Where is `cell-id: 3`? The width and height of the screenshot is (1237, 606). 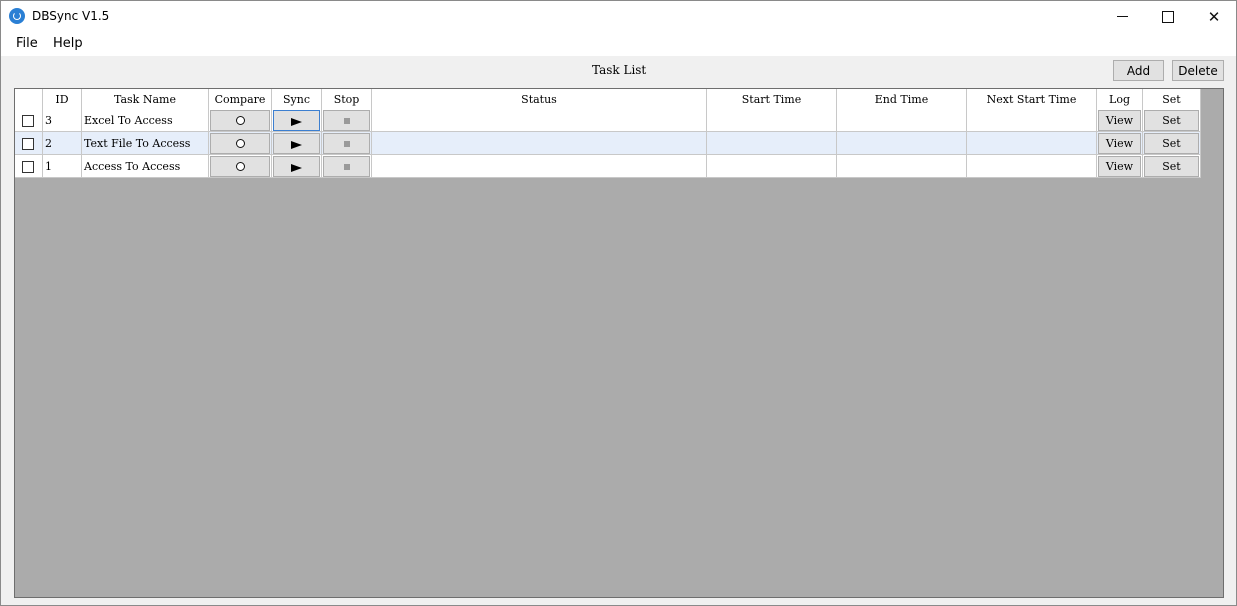 cell-id: 3 is located at coordinates (62, 120).